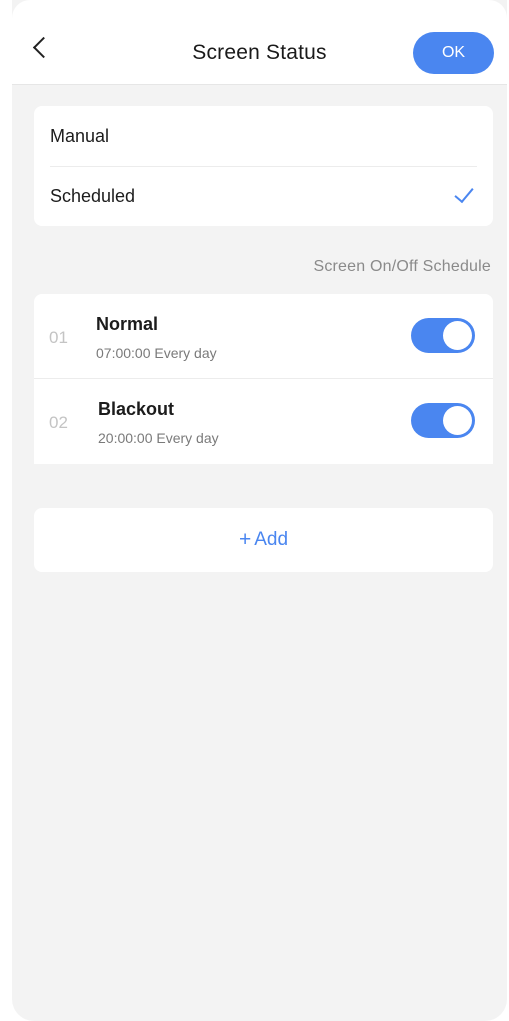  I want to click on schedule-name: Blackout, so click(136, 409).